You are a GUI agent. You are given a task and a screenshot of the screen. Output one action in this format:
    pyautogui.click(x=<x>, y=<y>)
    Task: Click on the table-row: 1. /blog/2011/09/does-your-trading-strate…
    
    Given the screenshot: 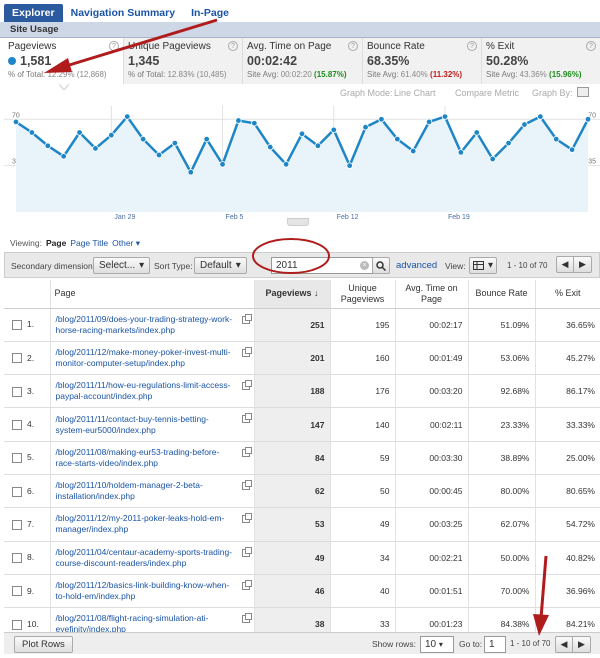 What is the action you would take?
    pyautogui.click(x=302, y=325)
    